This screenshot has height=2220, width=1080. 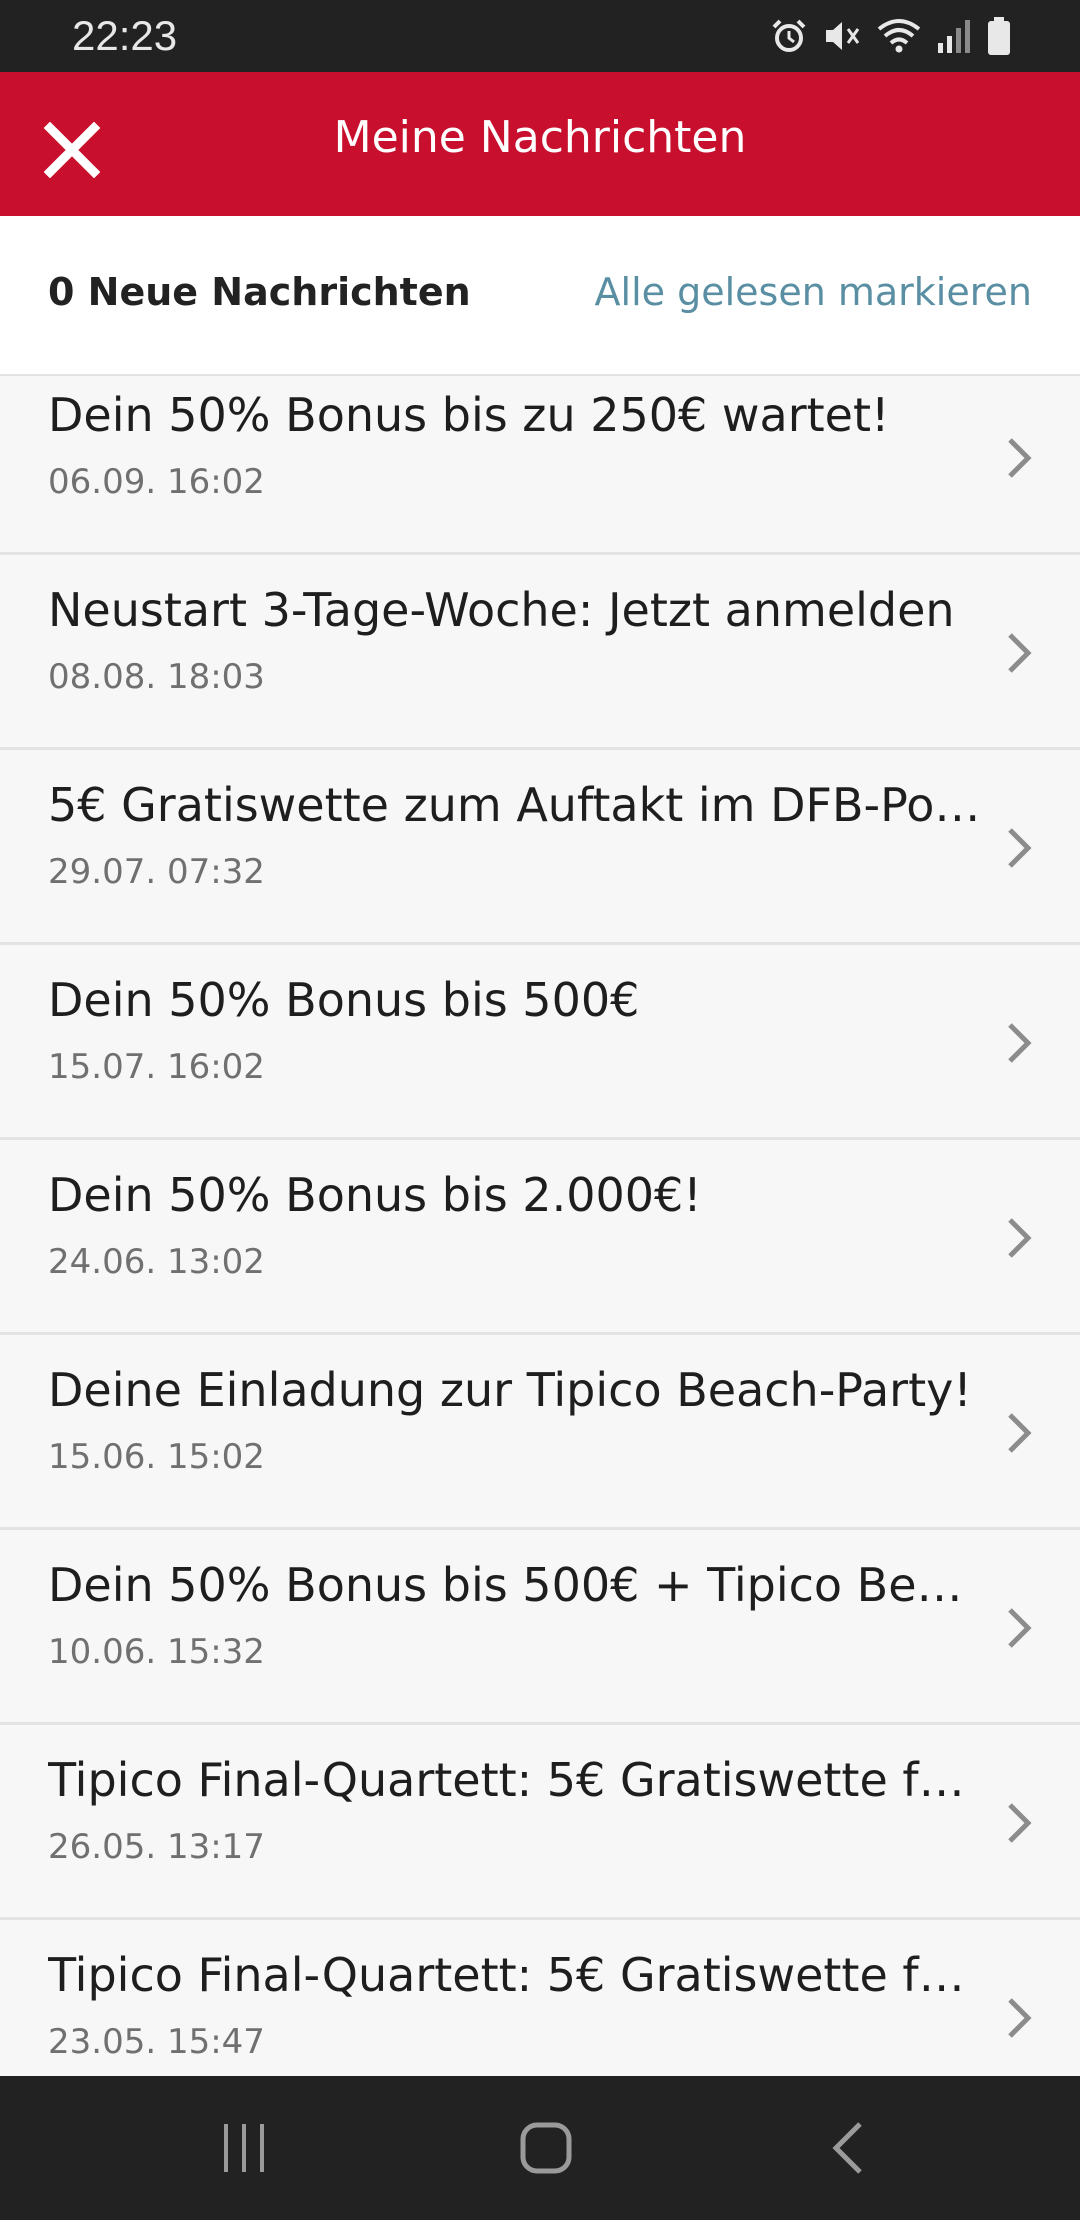 I want to click on back-button, so click(x=850, y=2148).